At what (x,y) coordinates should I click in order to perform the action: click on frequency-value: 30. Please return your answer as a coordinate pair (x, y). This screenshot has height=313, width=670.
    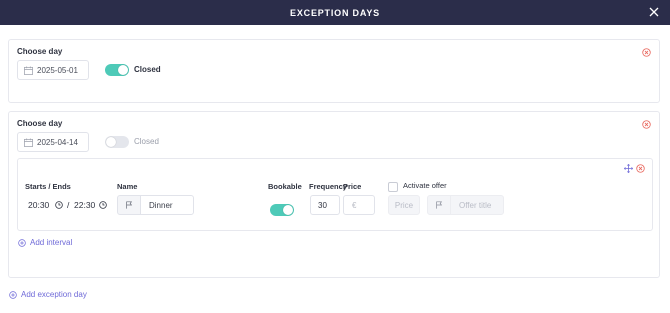
    Looking at the image, I should click on (322, 205).